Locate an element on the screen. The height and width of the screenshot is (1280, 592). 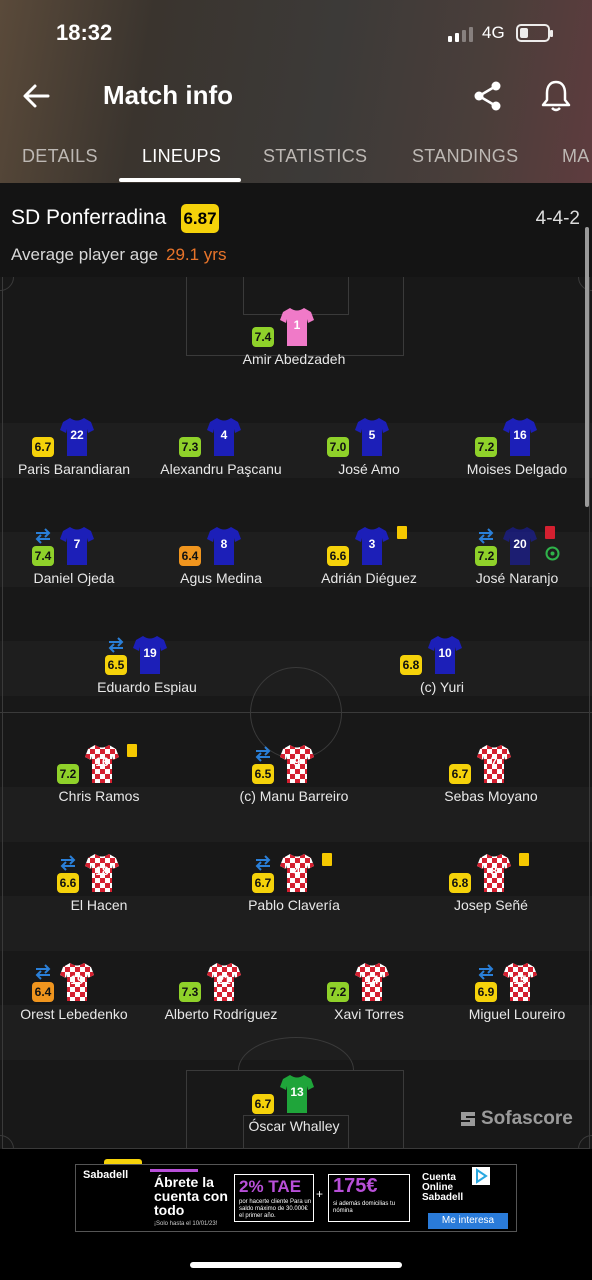
average-age-label: Average player age is located at coordinates (85, 254).